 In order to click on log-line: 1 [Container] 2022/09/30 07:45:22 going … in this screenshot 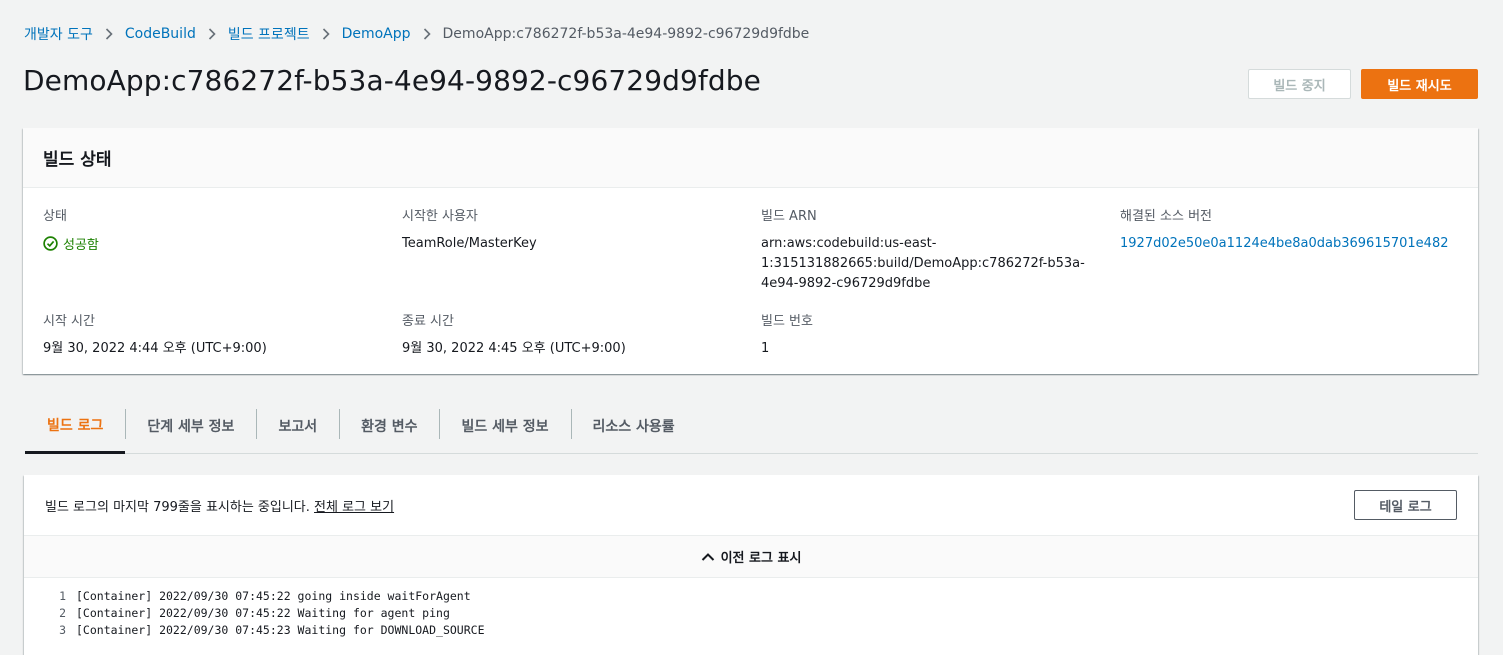, I will do `click(751, 596)`.